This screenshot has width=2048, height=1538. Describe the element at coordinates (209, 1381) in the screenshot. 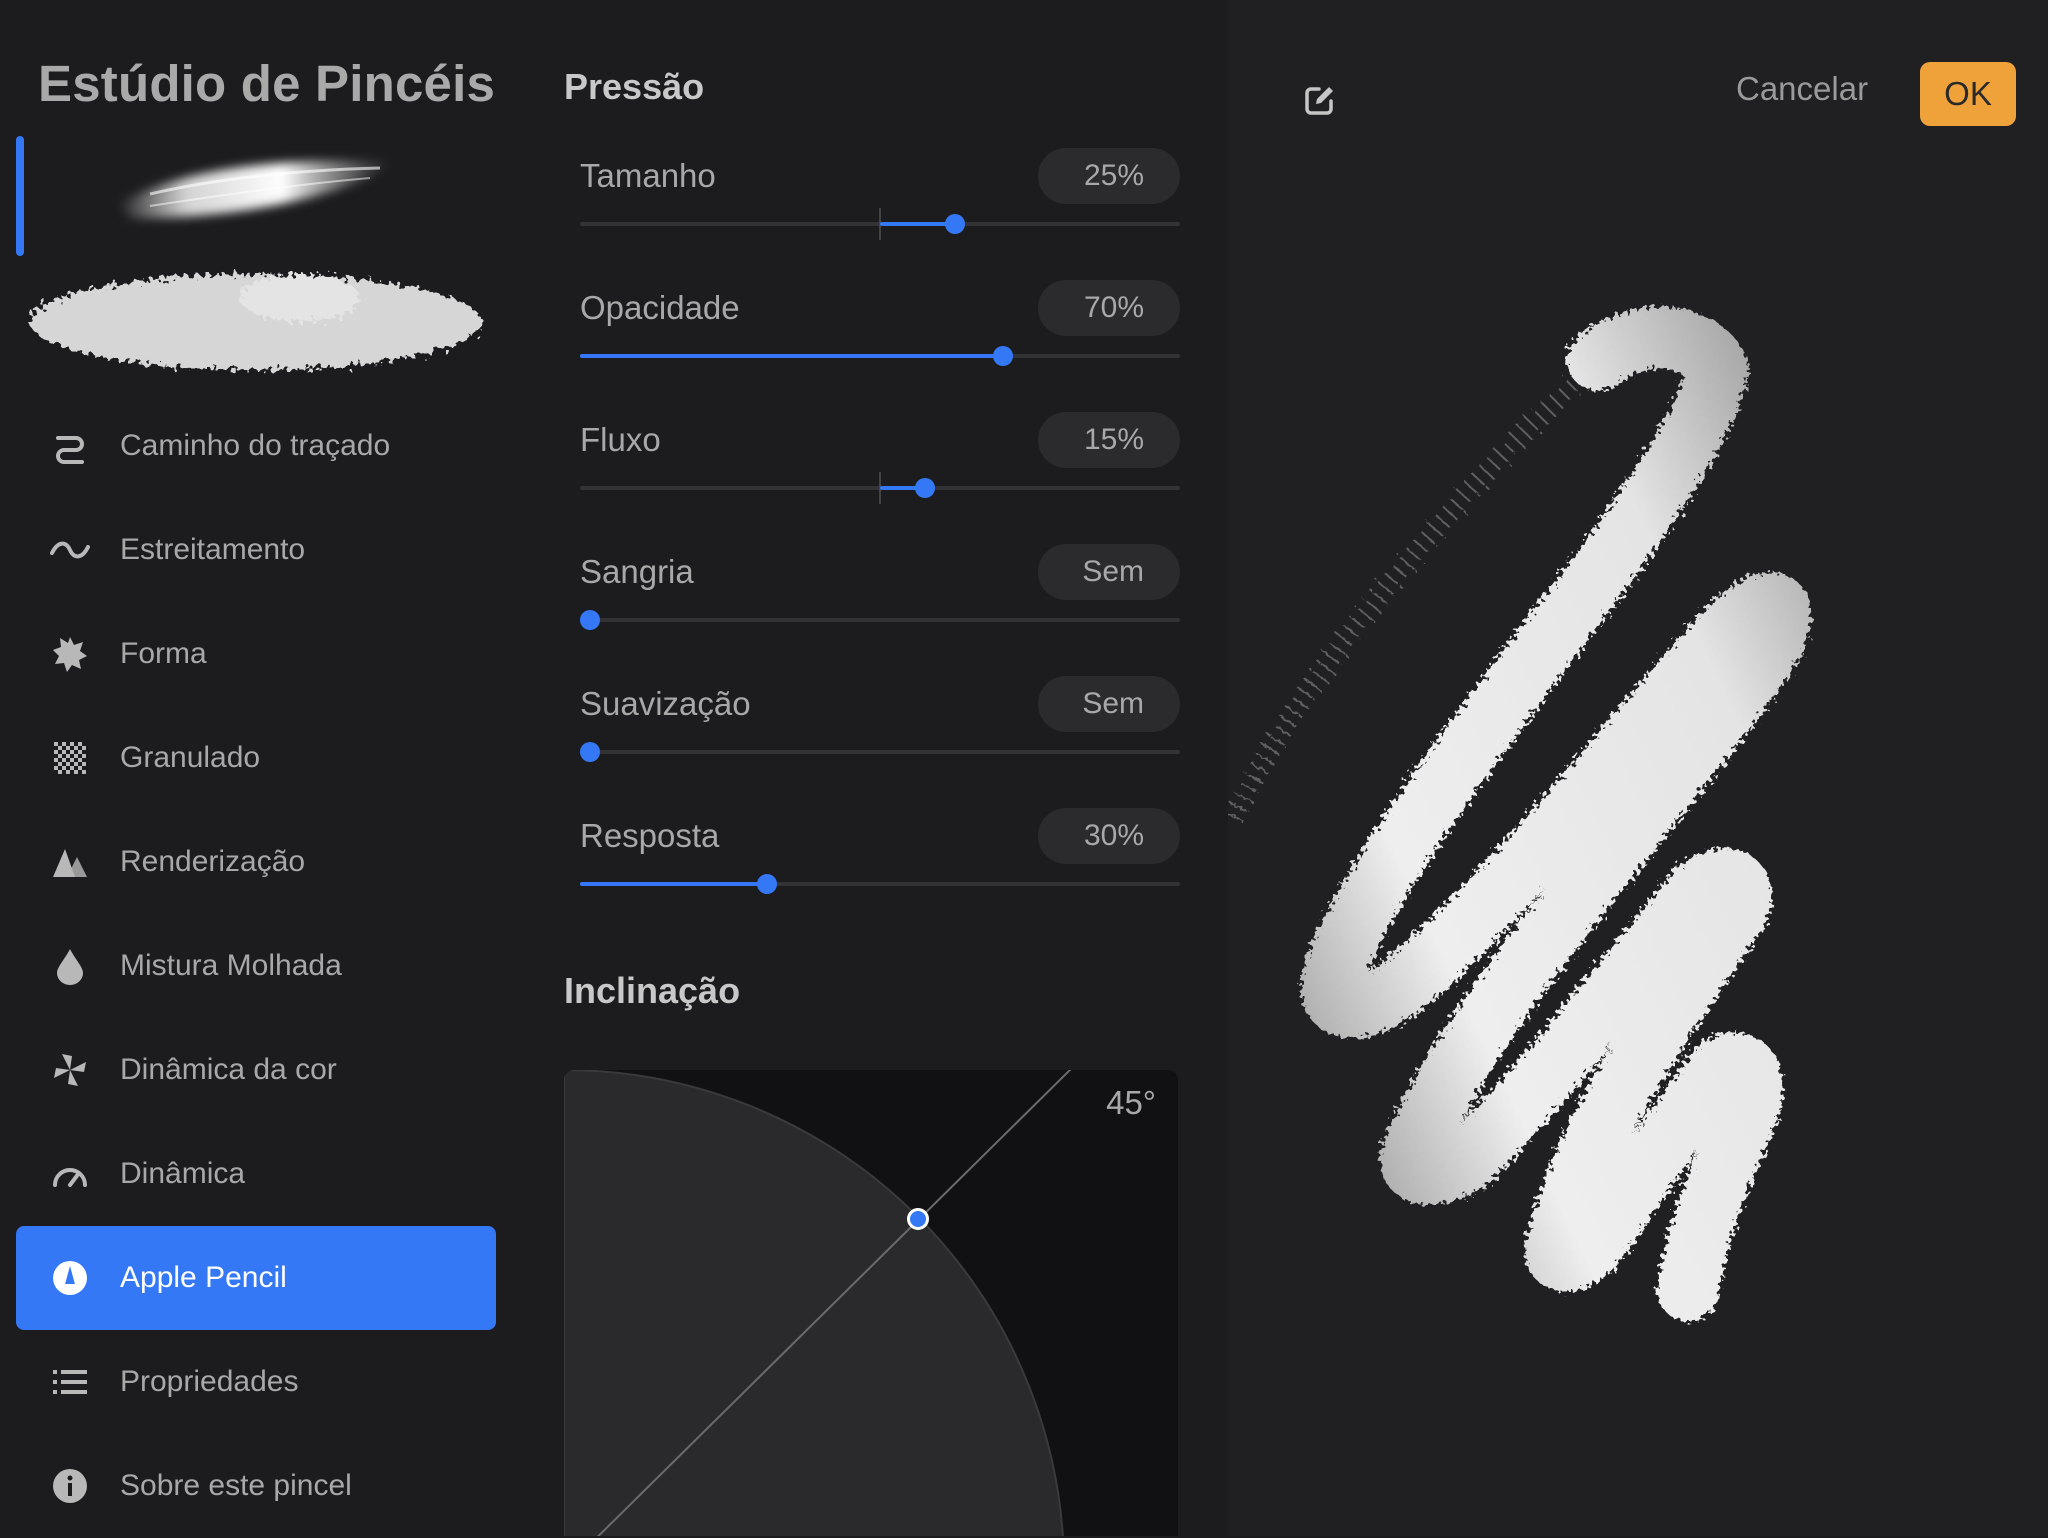

I see `menu-item-label: Propriedades` at that location.